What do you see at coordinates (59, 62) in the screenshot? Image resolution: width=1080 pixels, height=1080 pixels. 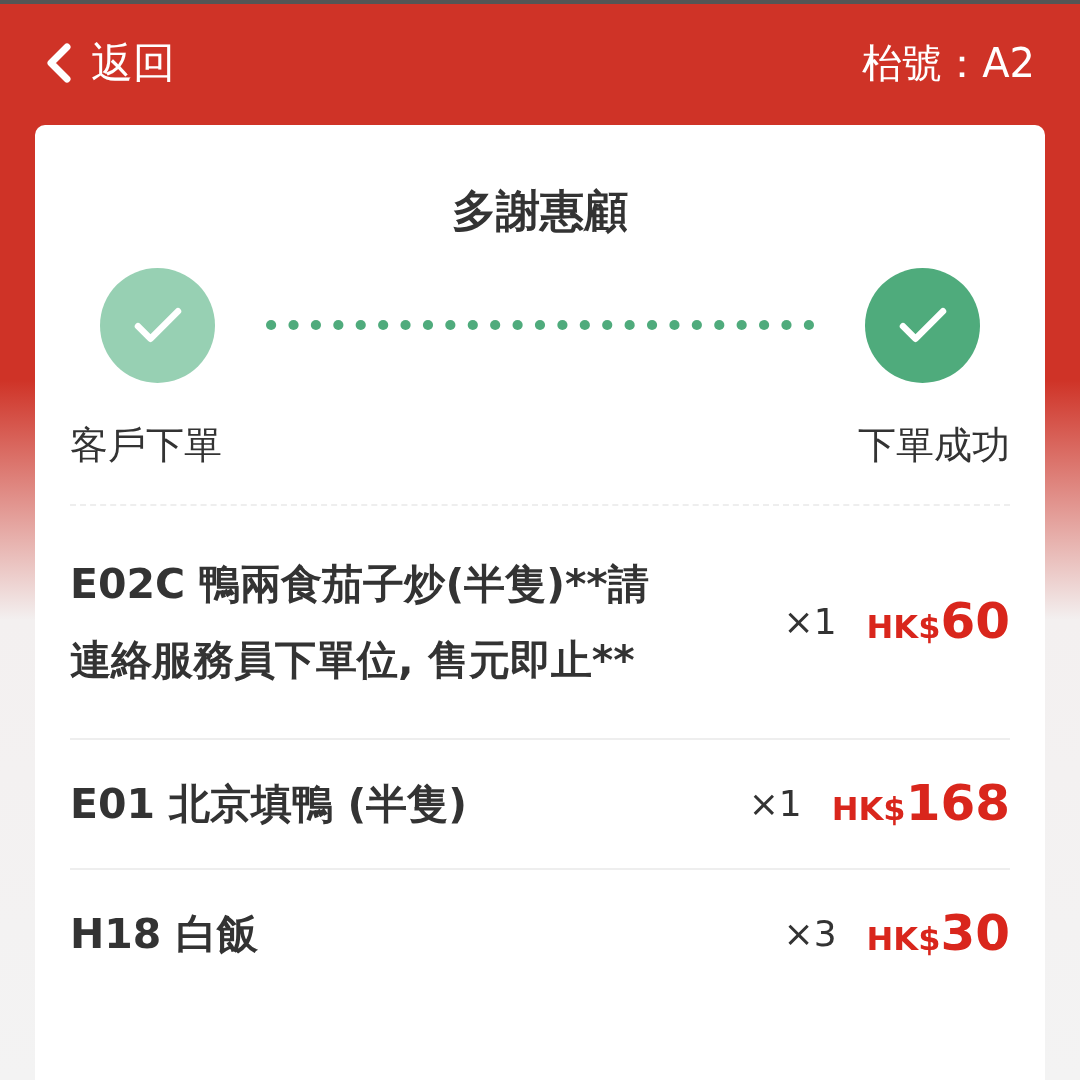 I see `chevron-left-icon` at bounding box center [59, 62].